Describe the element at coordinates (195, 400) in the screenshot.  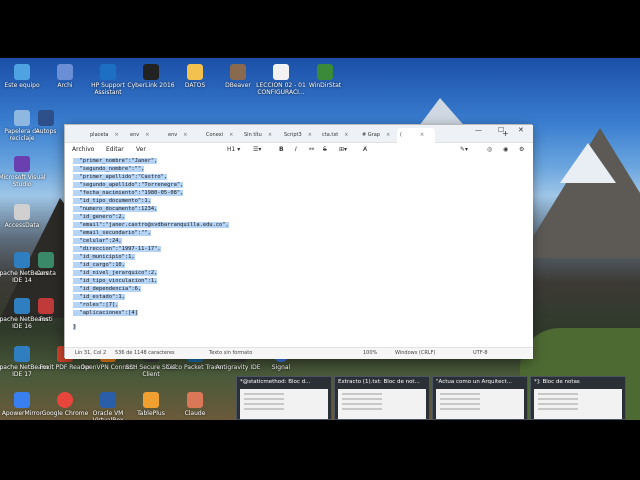
I see `claude-icon` at that location.